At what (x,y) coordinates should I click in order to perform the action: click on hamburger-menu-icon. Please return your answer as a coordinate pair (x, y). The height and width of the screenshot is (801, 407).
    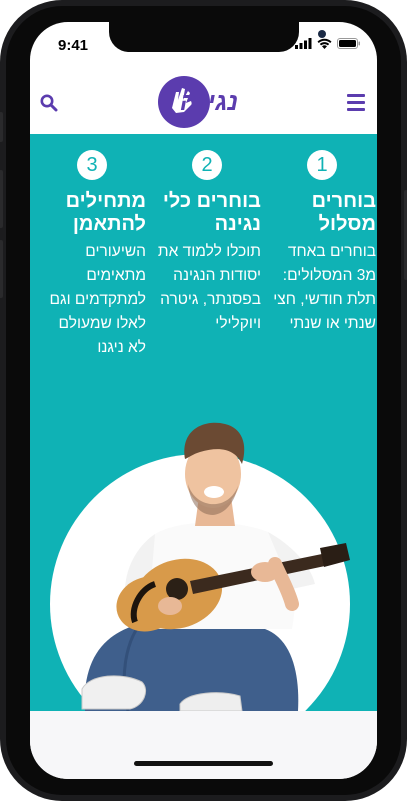
    Looking at the image, I should click on (356, 102).